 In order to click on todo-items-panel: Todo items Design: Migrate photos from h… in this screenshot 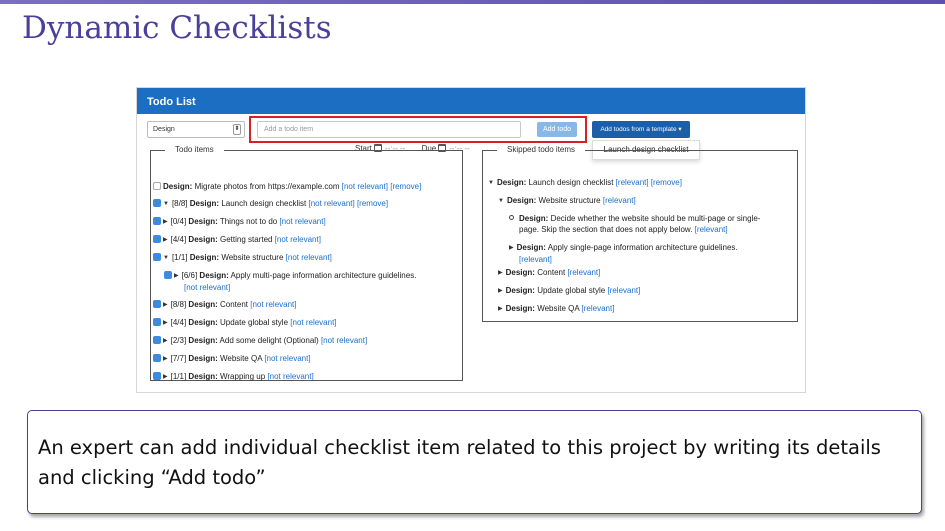, I will do `click(306, 264)`.